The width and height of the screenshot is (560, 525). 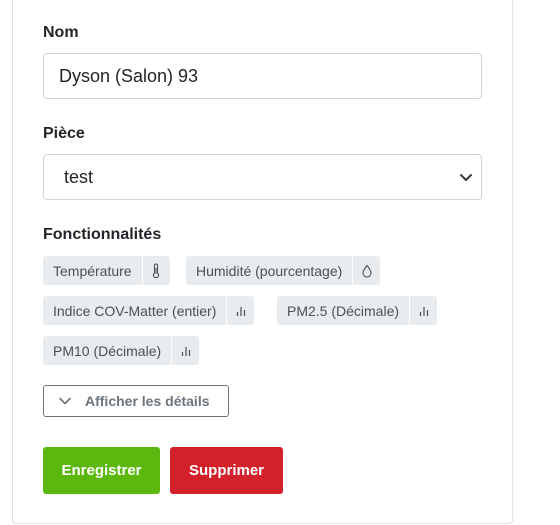 What do you see at coordinates (155, 270) in the screenshot?
I see `thermometer-icon` at bounding box center [155, 270].